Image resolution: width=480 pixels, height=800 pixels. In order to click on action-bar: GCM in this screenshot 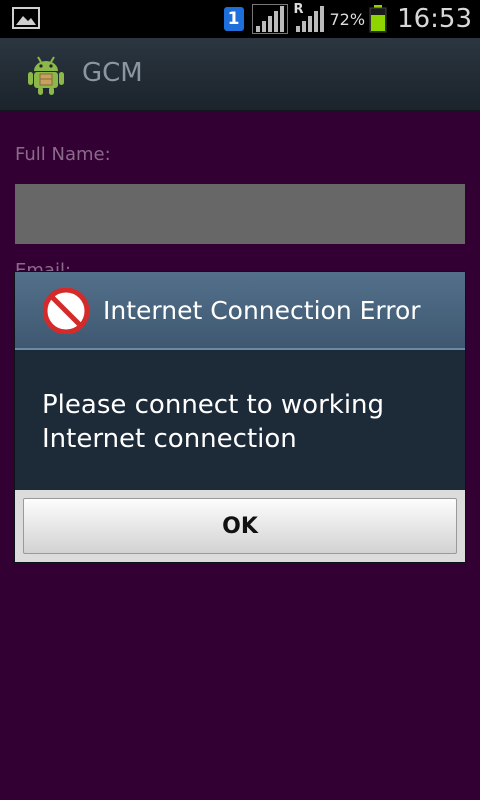, I will do `click(240, 75)`.